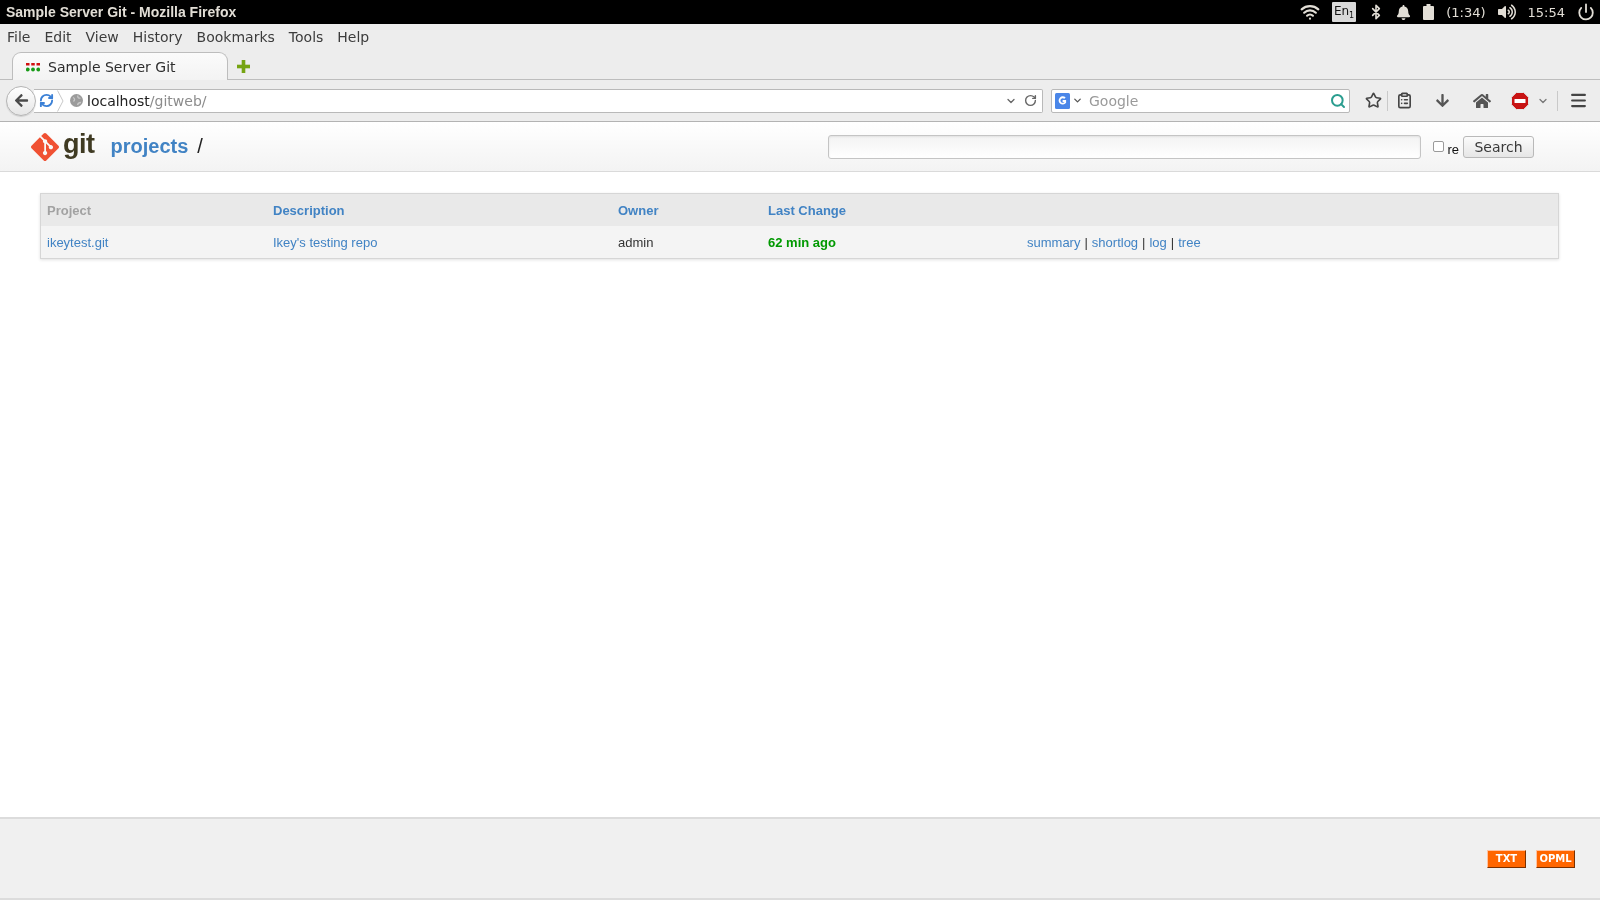  What do you see at coordinates (1506, 12) in the screenshot?
I see `volume-icon` at bounding box center [1506, 12].